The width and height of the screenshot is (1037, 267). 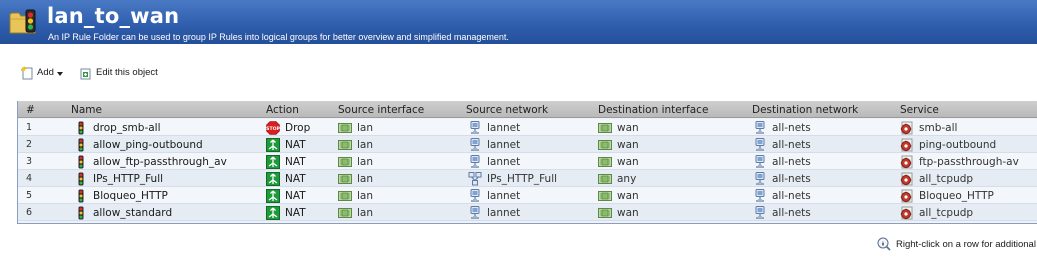 What do you see at coordinates (919, 110) in the screenshot?
I see `column-header-service: Service` at bounding box center [919, 110].